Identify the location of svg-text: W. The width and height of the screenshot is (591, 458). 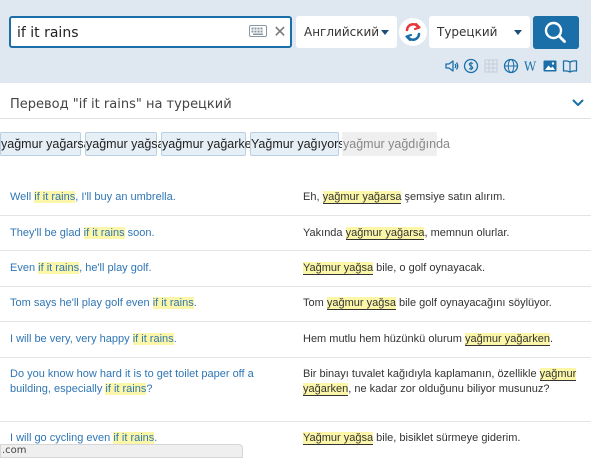
(530, 67).